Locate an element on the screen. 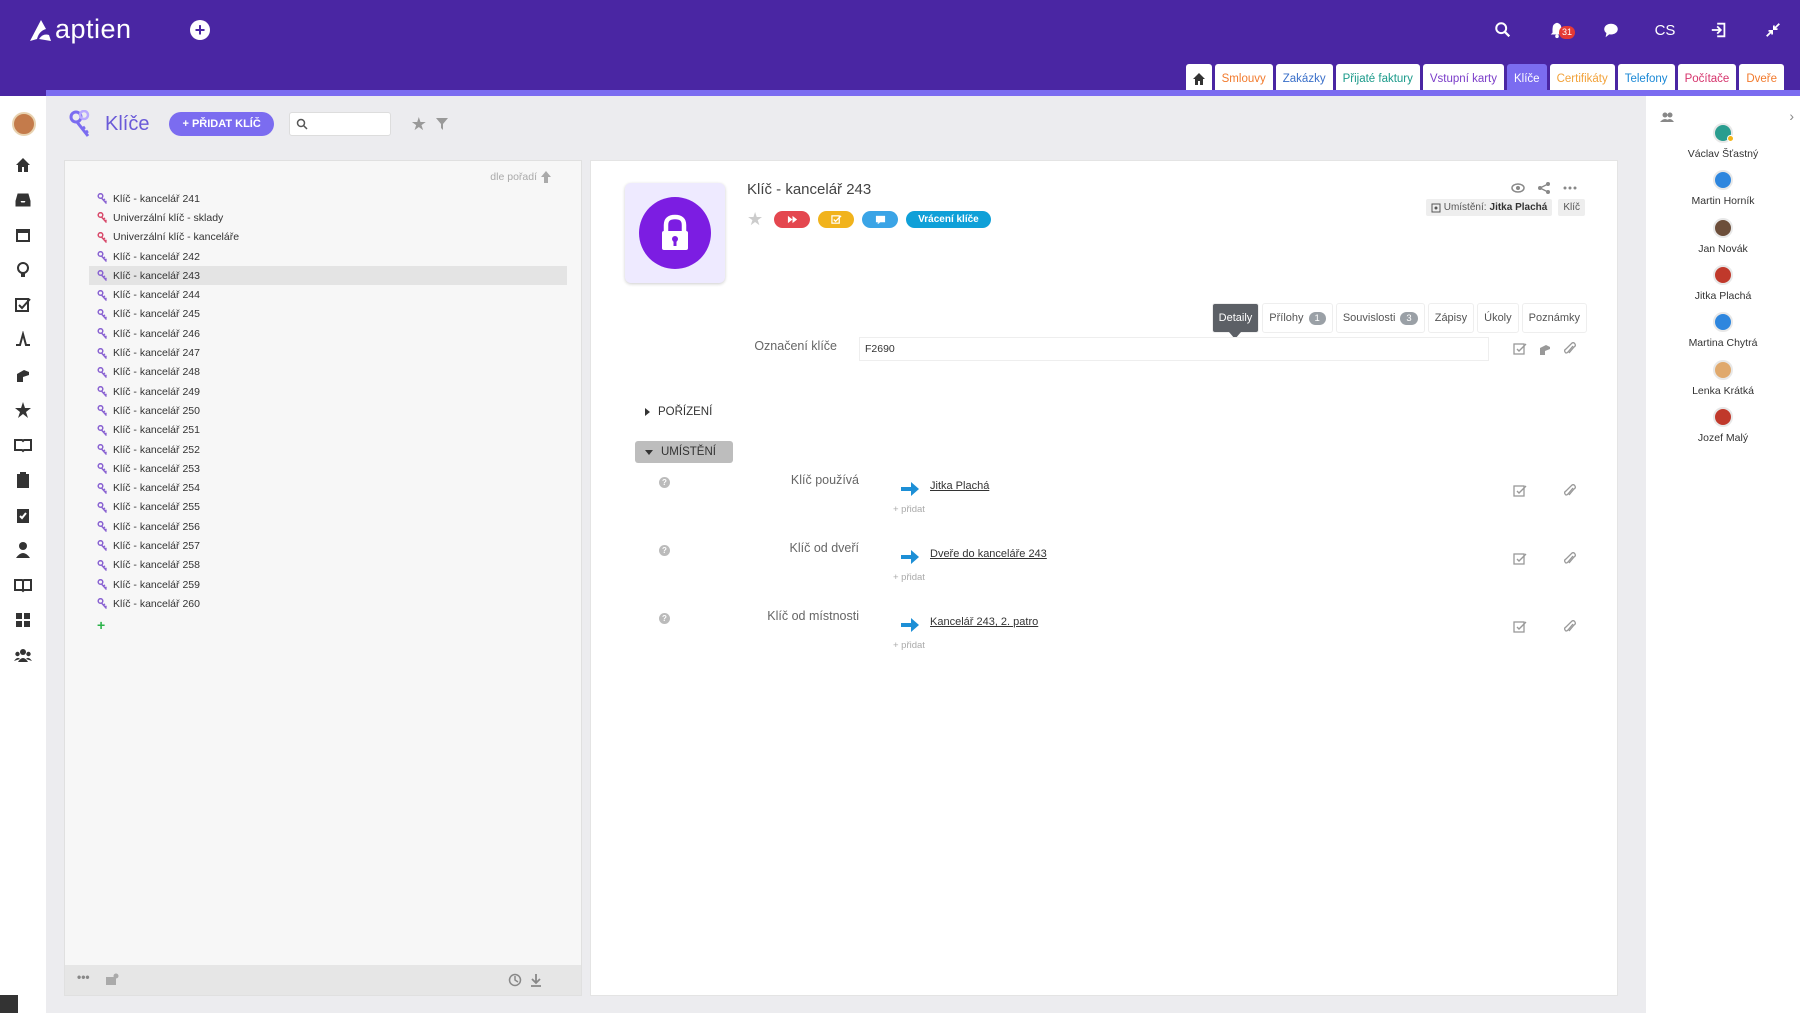  tab-tasks: Úkoly is located at coordinates (1498, 318).